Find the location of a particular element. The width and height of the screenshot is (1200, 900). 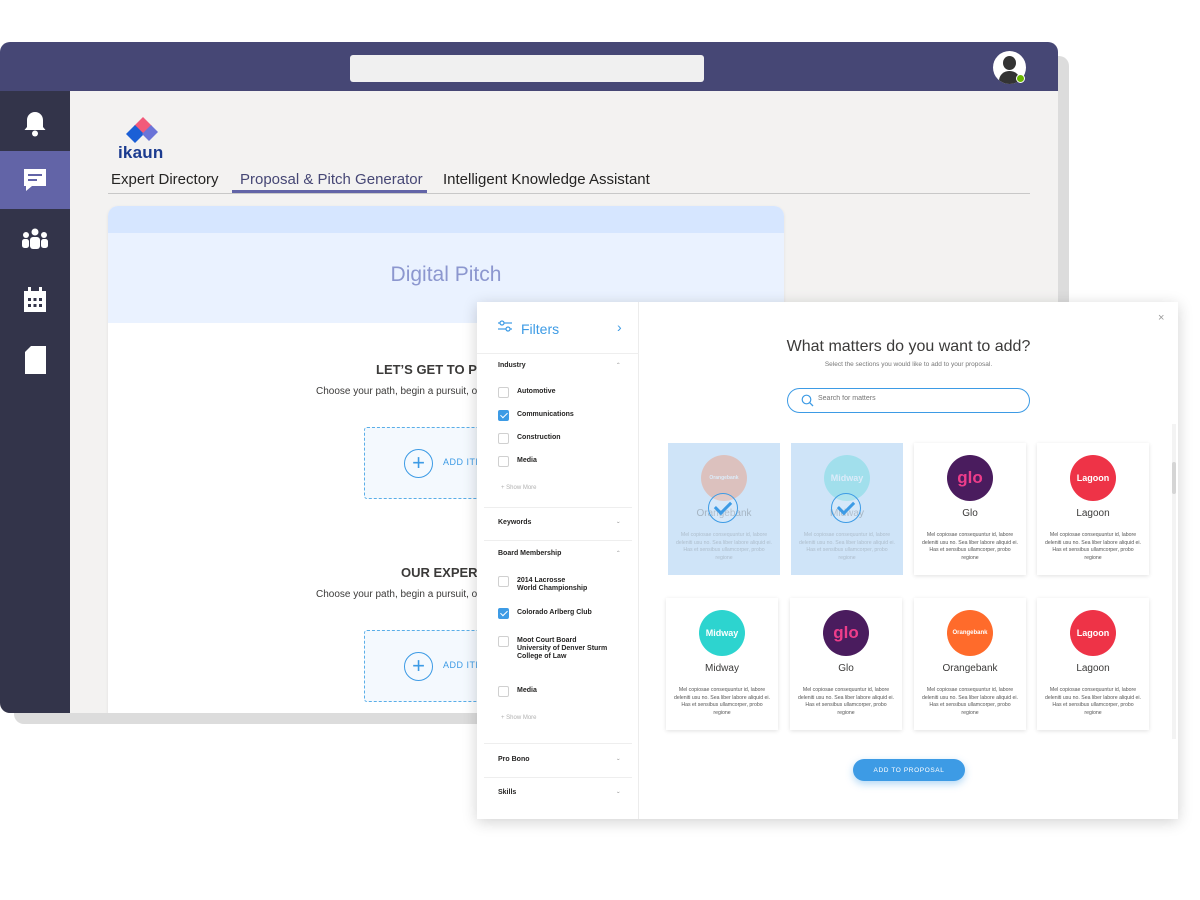

rail-item-calendar is located at coordinates (35, 300).